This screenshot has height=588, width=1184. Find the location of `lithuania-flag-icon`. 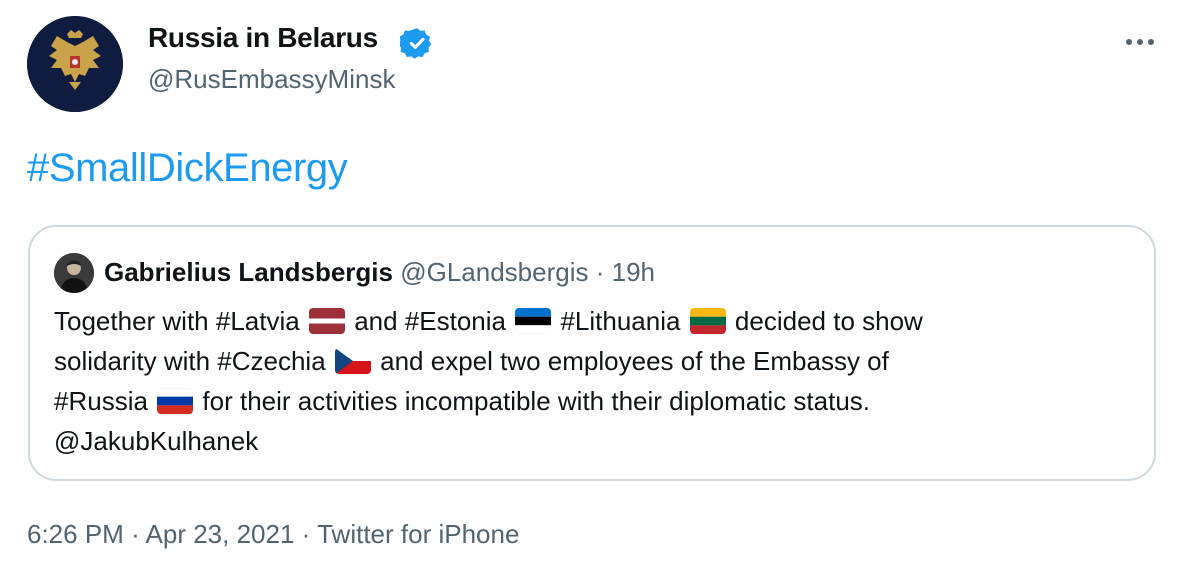

lithuania-flag-icon is located at coordinates (707, 321).